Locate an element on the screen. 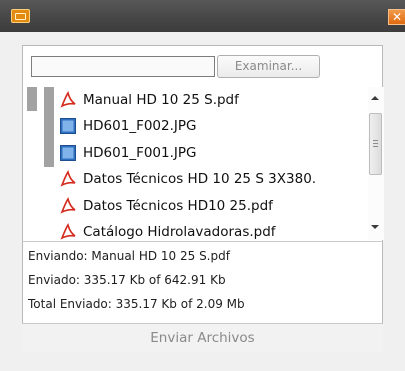  scroll-down-arrow-icon is located at coordinates (375, 227).